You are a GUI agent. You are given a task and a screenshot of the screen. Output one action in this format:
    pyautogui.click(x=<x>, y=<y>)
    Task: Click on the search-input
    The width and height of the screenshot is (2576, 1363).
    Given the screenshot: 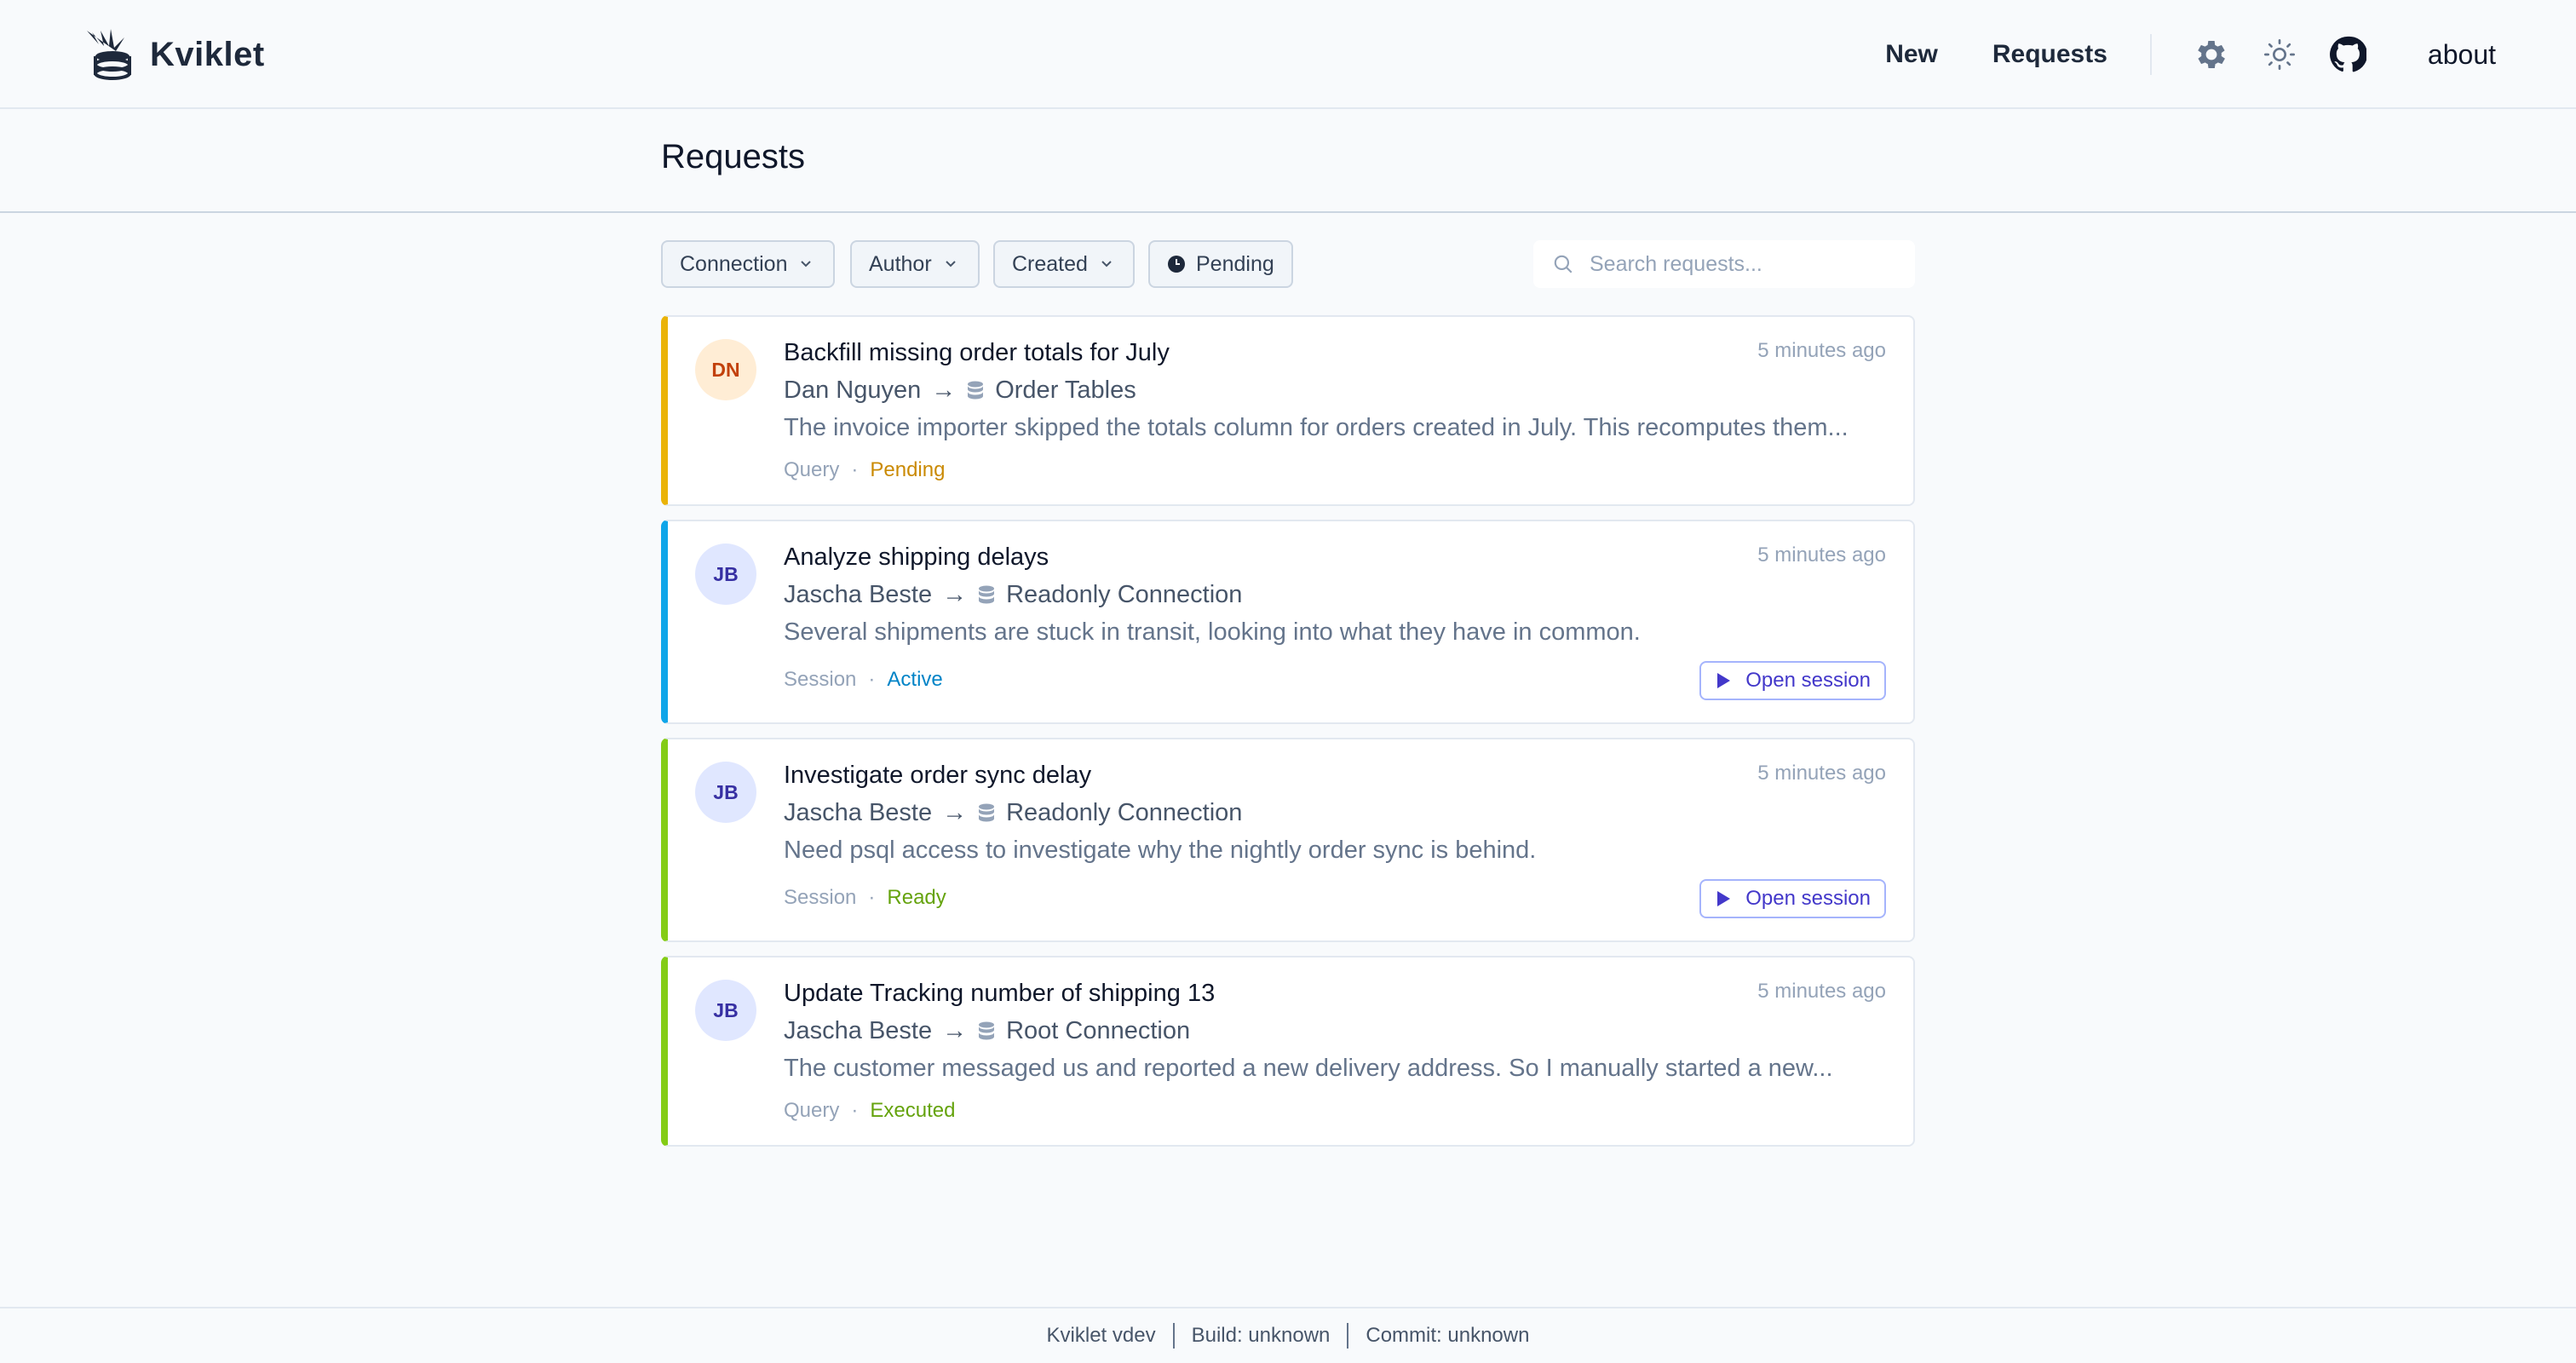 What is the action you would take?
    pyautogui.click(x=1743, y=264)
    